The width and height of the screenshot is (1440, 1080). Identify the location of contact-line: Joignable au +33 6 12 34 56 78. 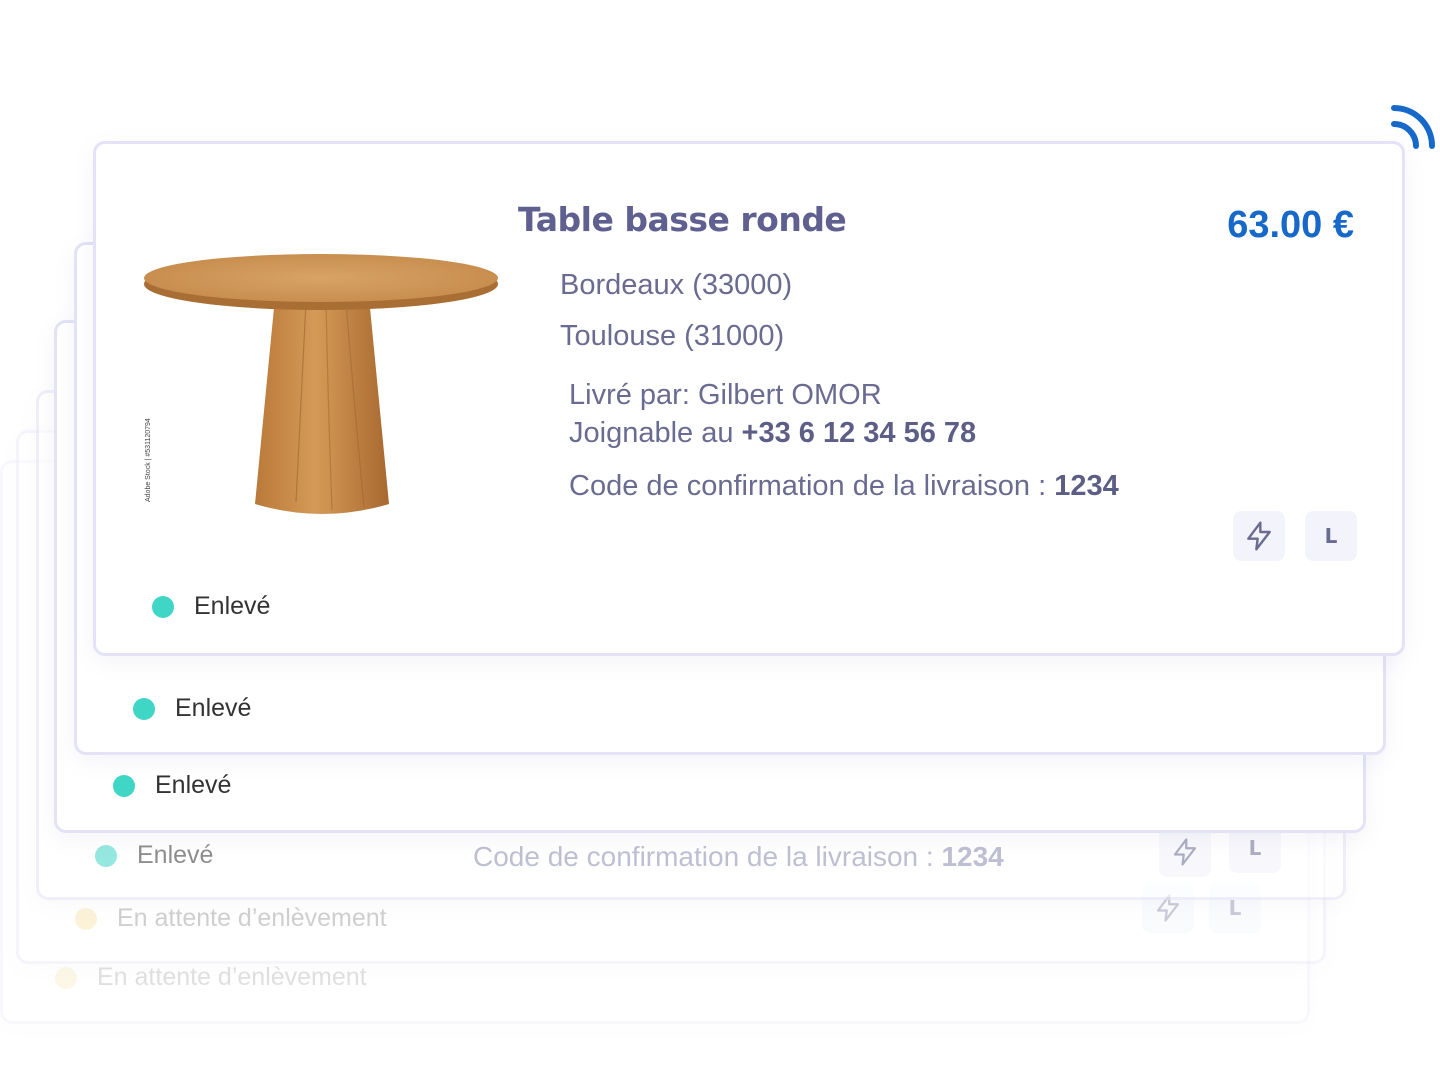
(772, 433).